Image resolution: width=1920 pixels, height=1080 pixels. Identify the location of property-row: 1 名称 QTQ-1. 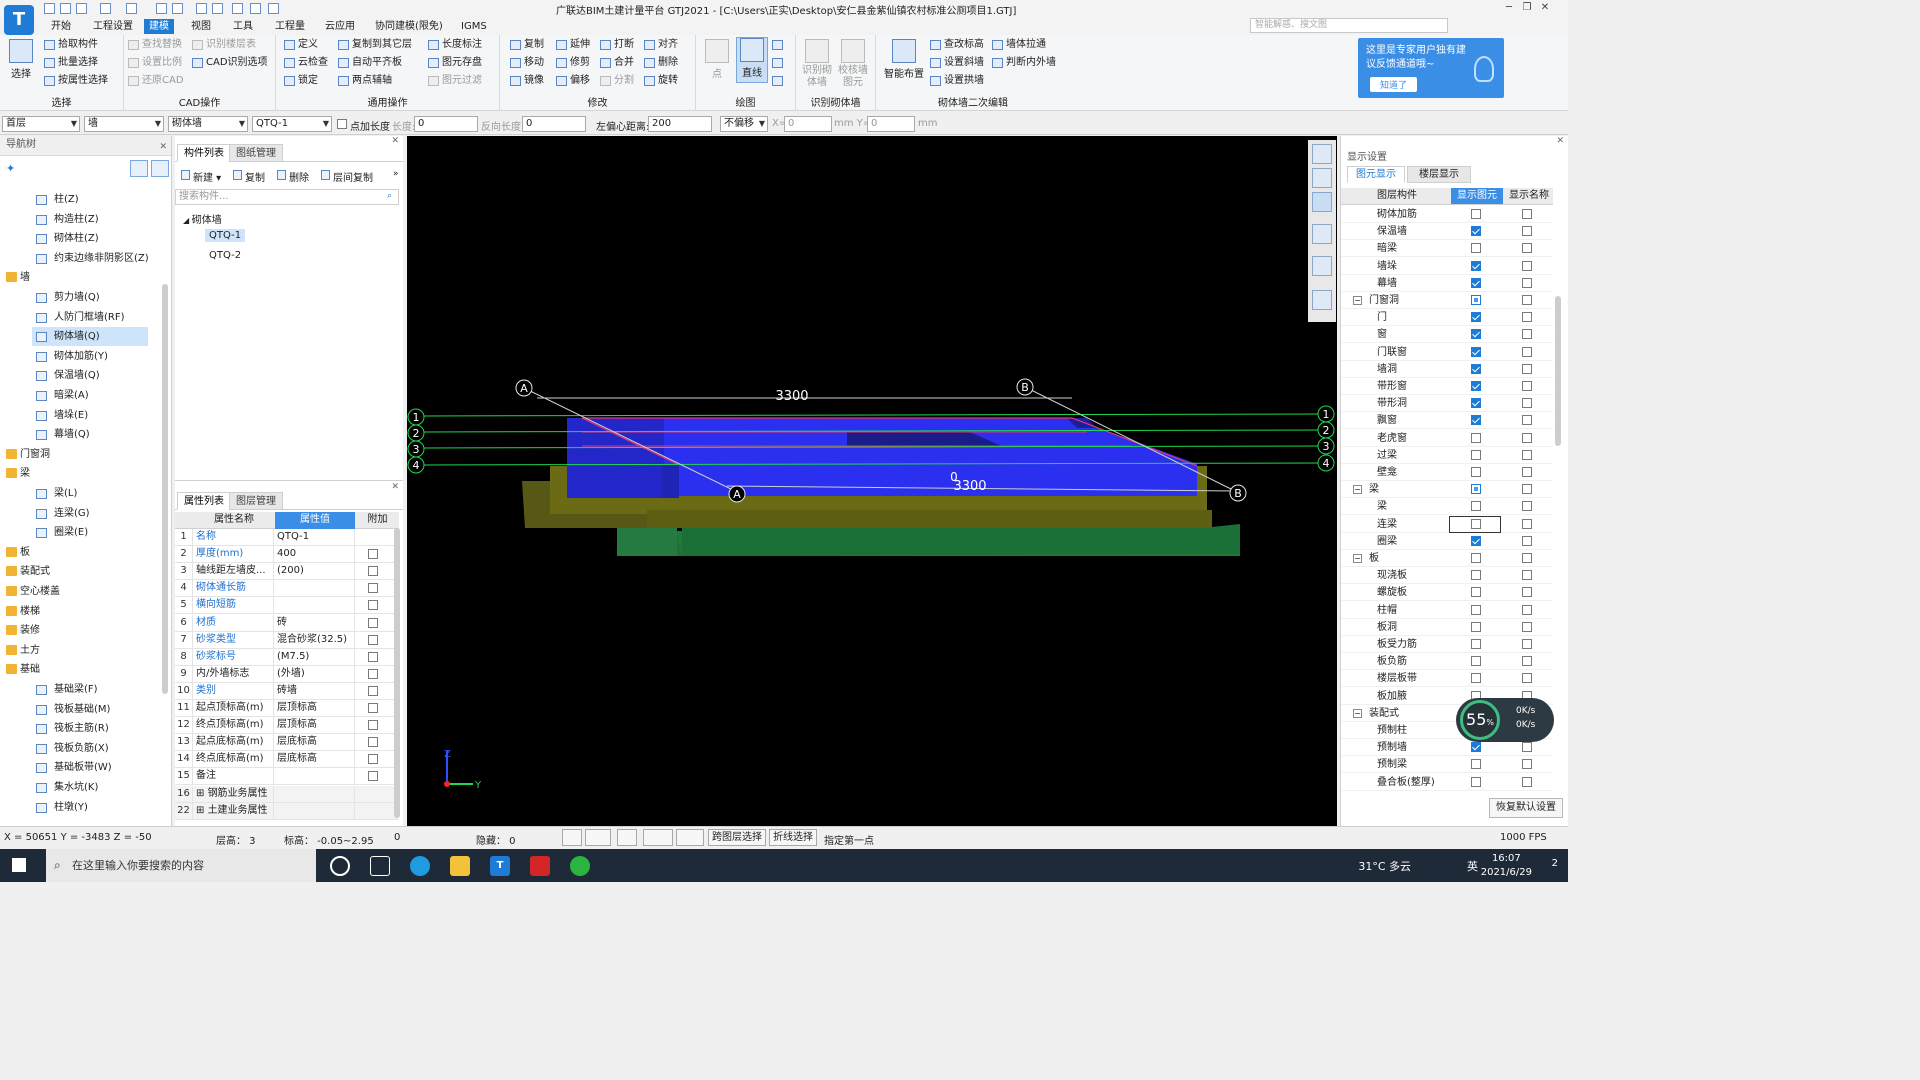
(287, 537).